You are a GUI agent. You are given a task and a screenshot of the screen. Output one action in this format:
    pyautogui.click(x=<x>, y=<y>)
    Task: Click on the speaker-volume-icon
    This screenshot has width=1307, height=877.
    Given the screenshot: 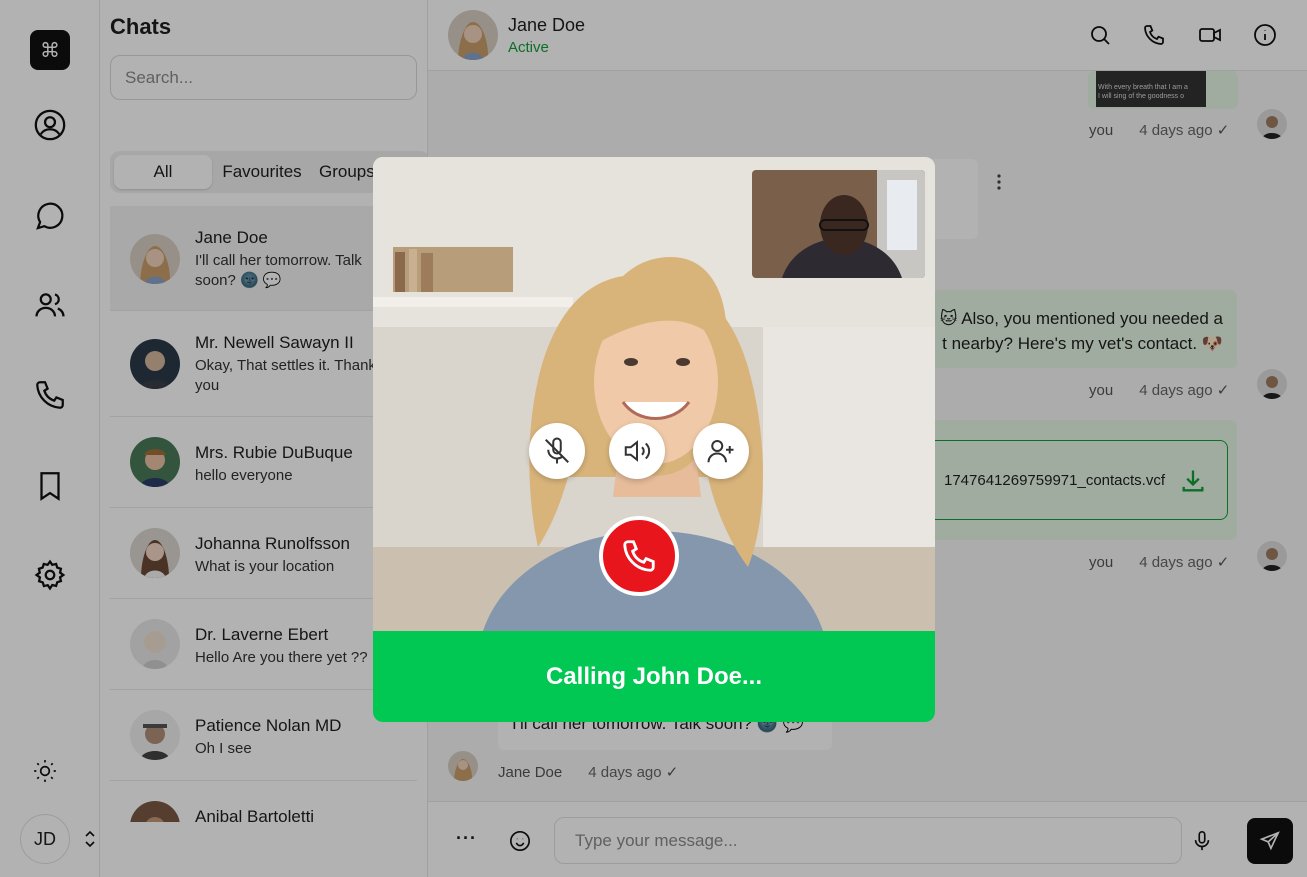 What is the action you would take?
    pyautogui.click(x=637, y=451)
    